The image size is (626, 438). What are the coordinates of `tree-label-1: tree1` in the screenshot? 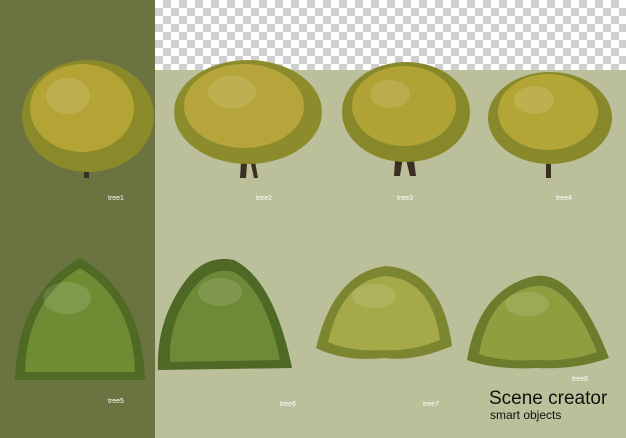 It's located at (116, 198).